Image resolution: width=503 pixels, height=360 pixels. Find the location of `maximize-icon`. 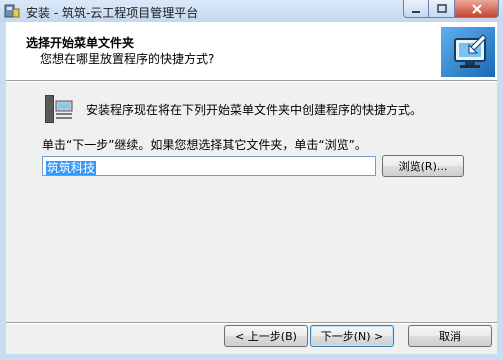

maximize-icon is located at coordinates (441, 8).